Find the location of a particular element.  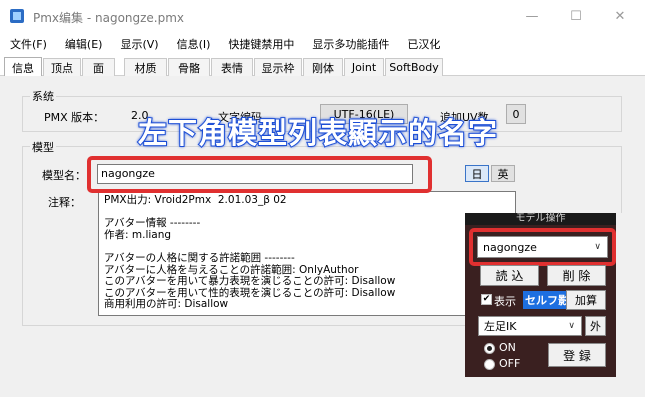

model-name-label: 模型名： is located at coordinates (64, 175).